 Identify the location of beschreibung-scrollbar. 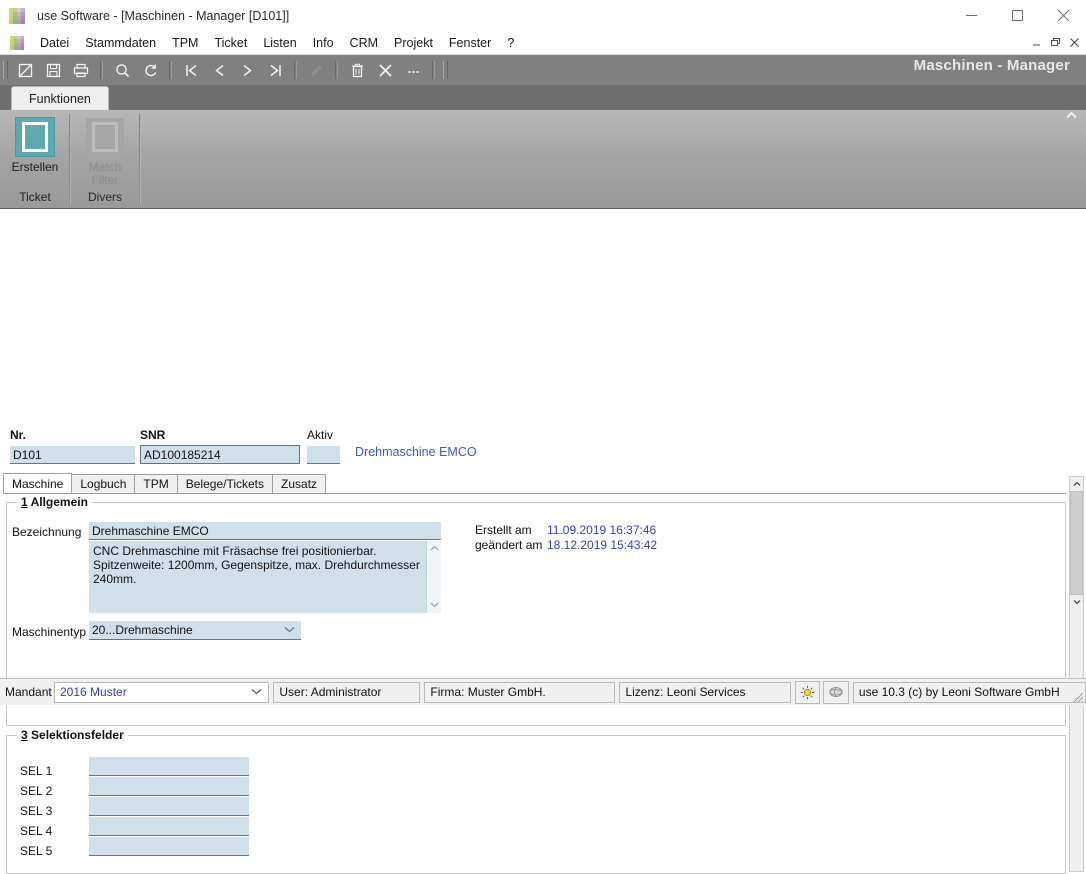
(433, 577).